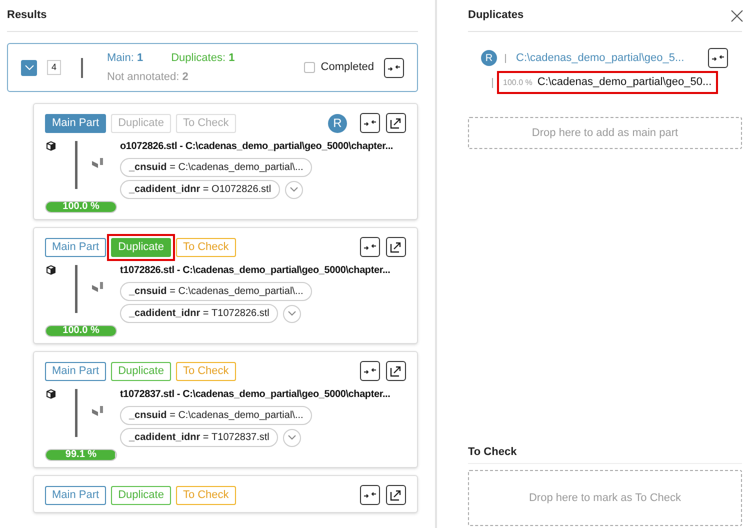 The height and width of the screenshot is (528, 750). Describe the element at coordinates (54, 67) in the screenshot. I see `count-badge: 4` at that location.